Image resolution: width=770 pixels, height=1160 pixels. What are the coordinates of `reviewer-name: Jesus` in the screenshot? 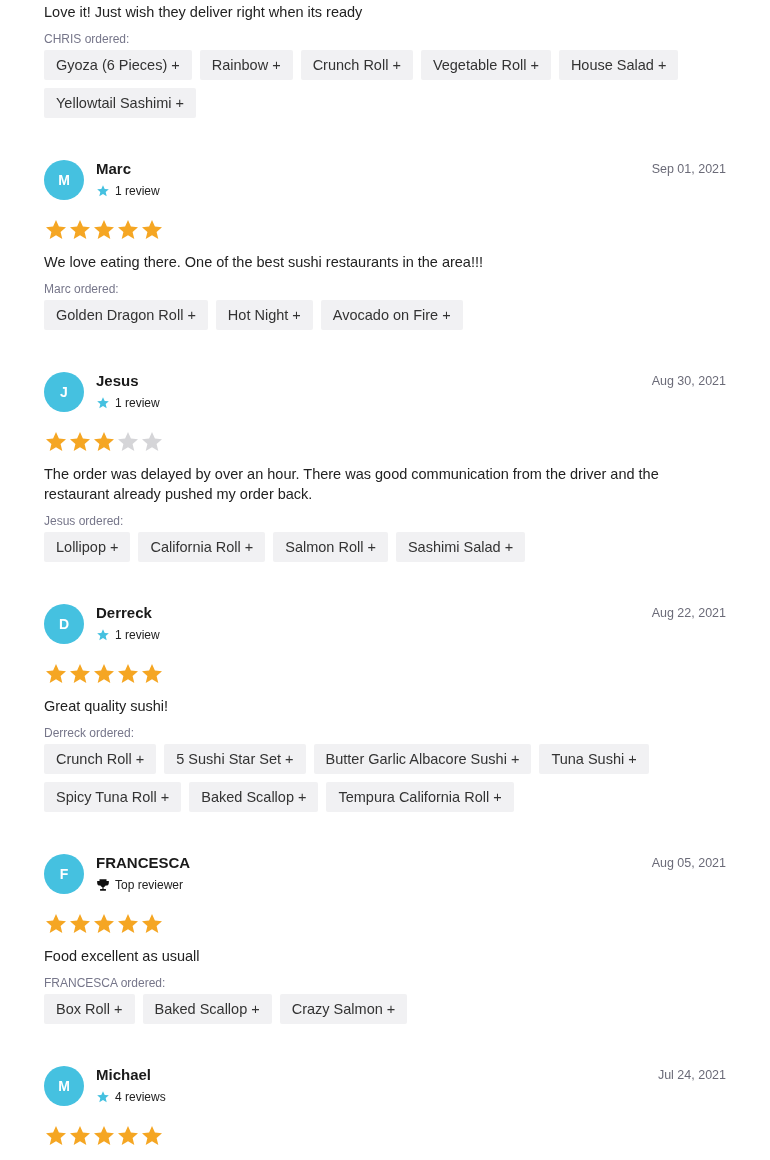 It's located at (118, 381).